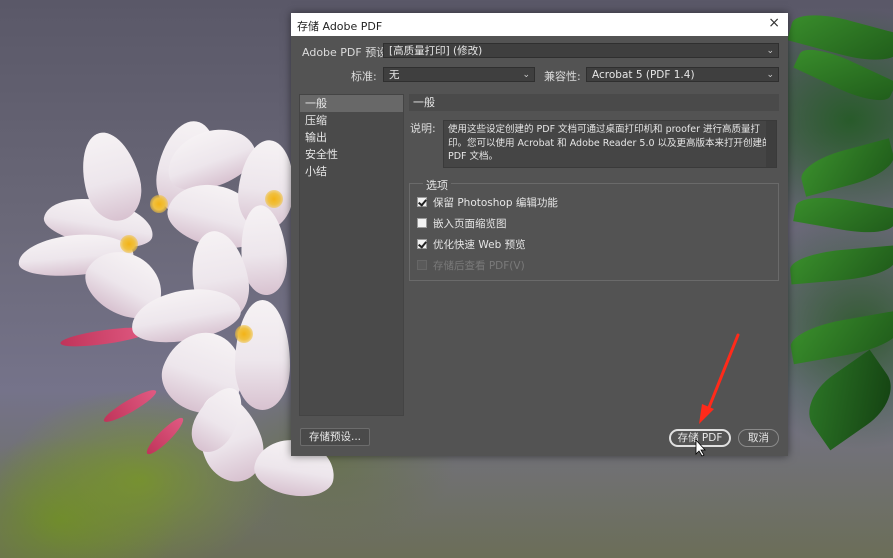  What do you see at coordinates (437, 185) in the screenshot?
I see `options-title: 选项` at bounding box center [437, 185].